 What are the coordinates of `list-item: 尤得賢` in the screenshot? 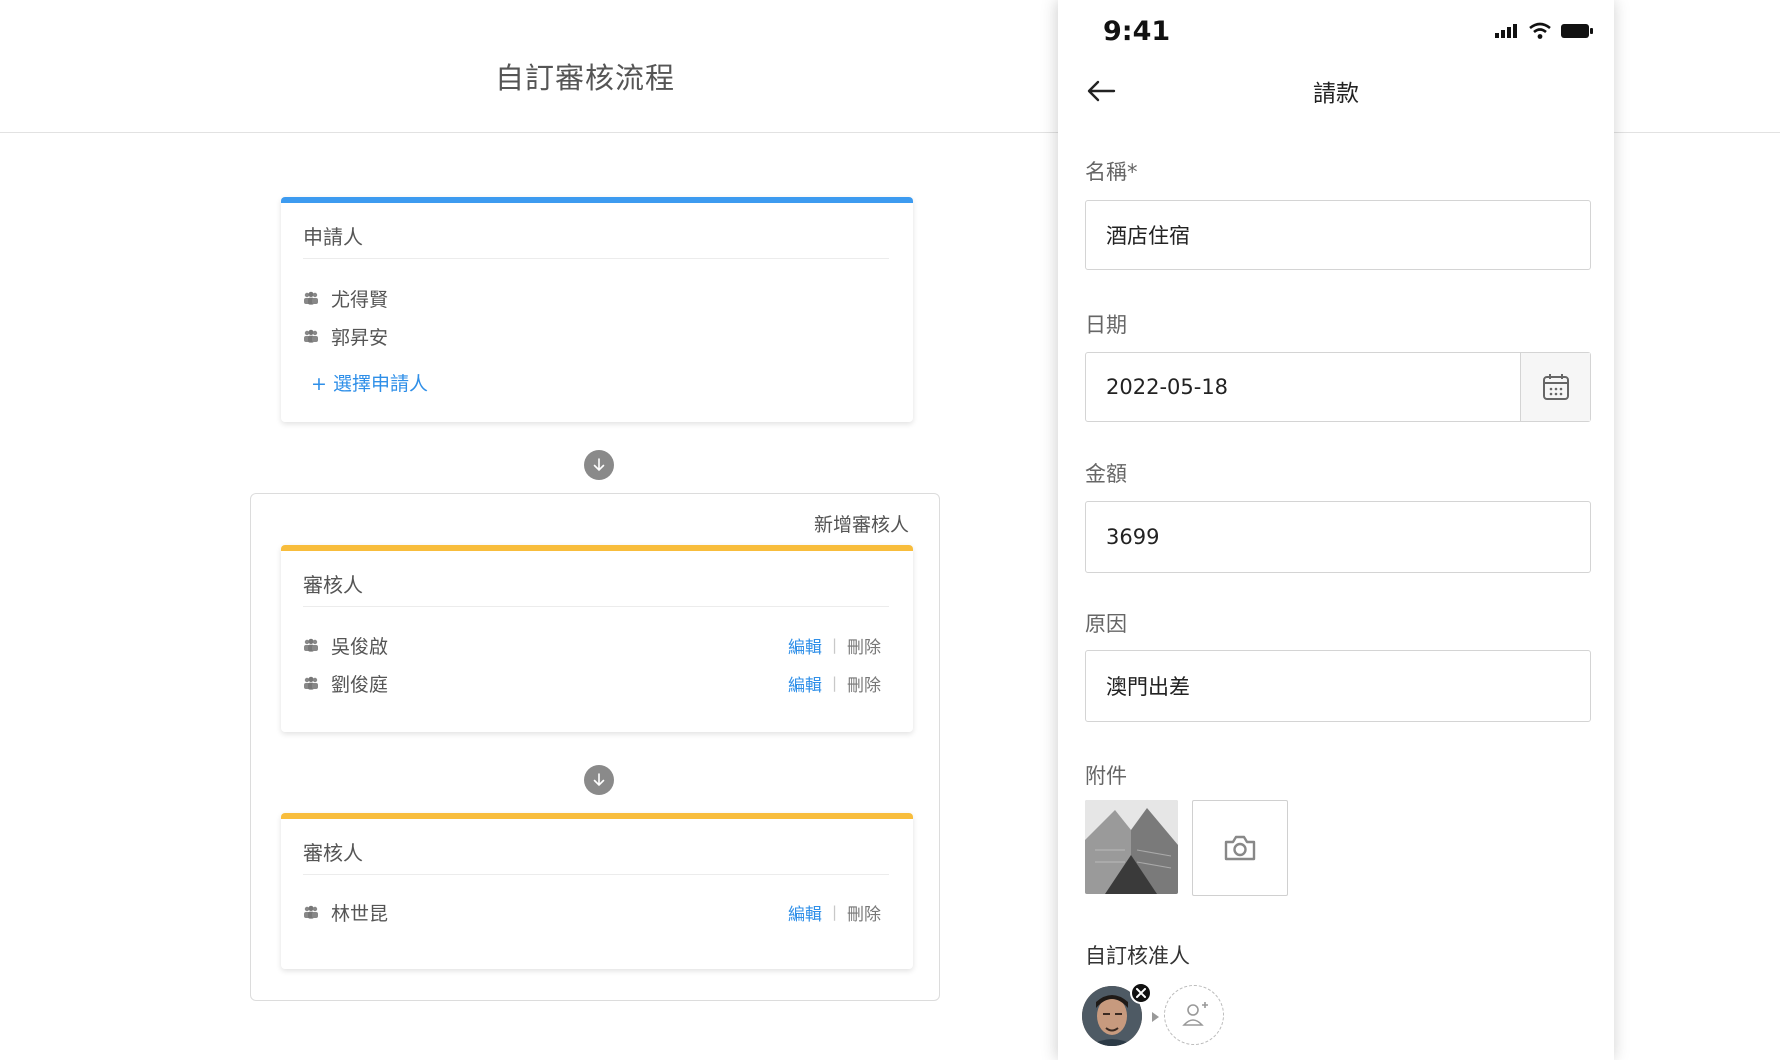 It's located at (592, 298).